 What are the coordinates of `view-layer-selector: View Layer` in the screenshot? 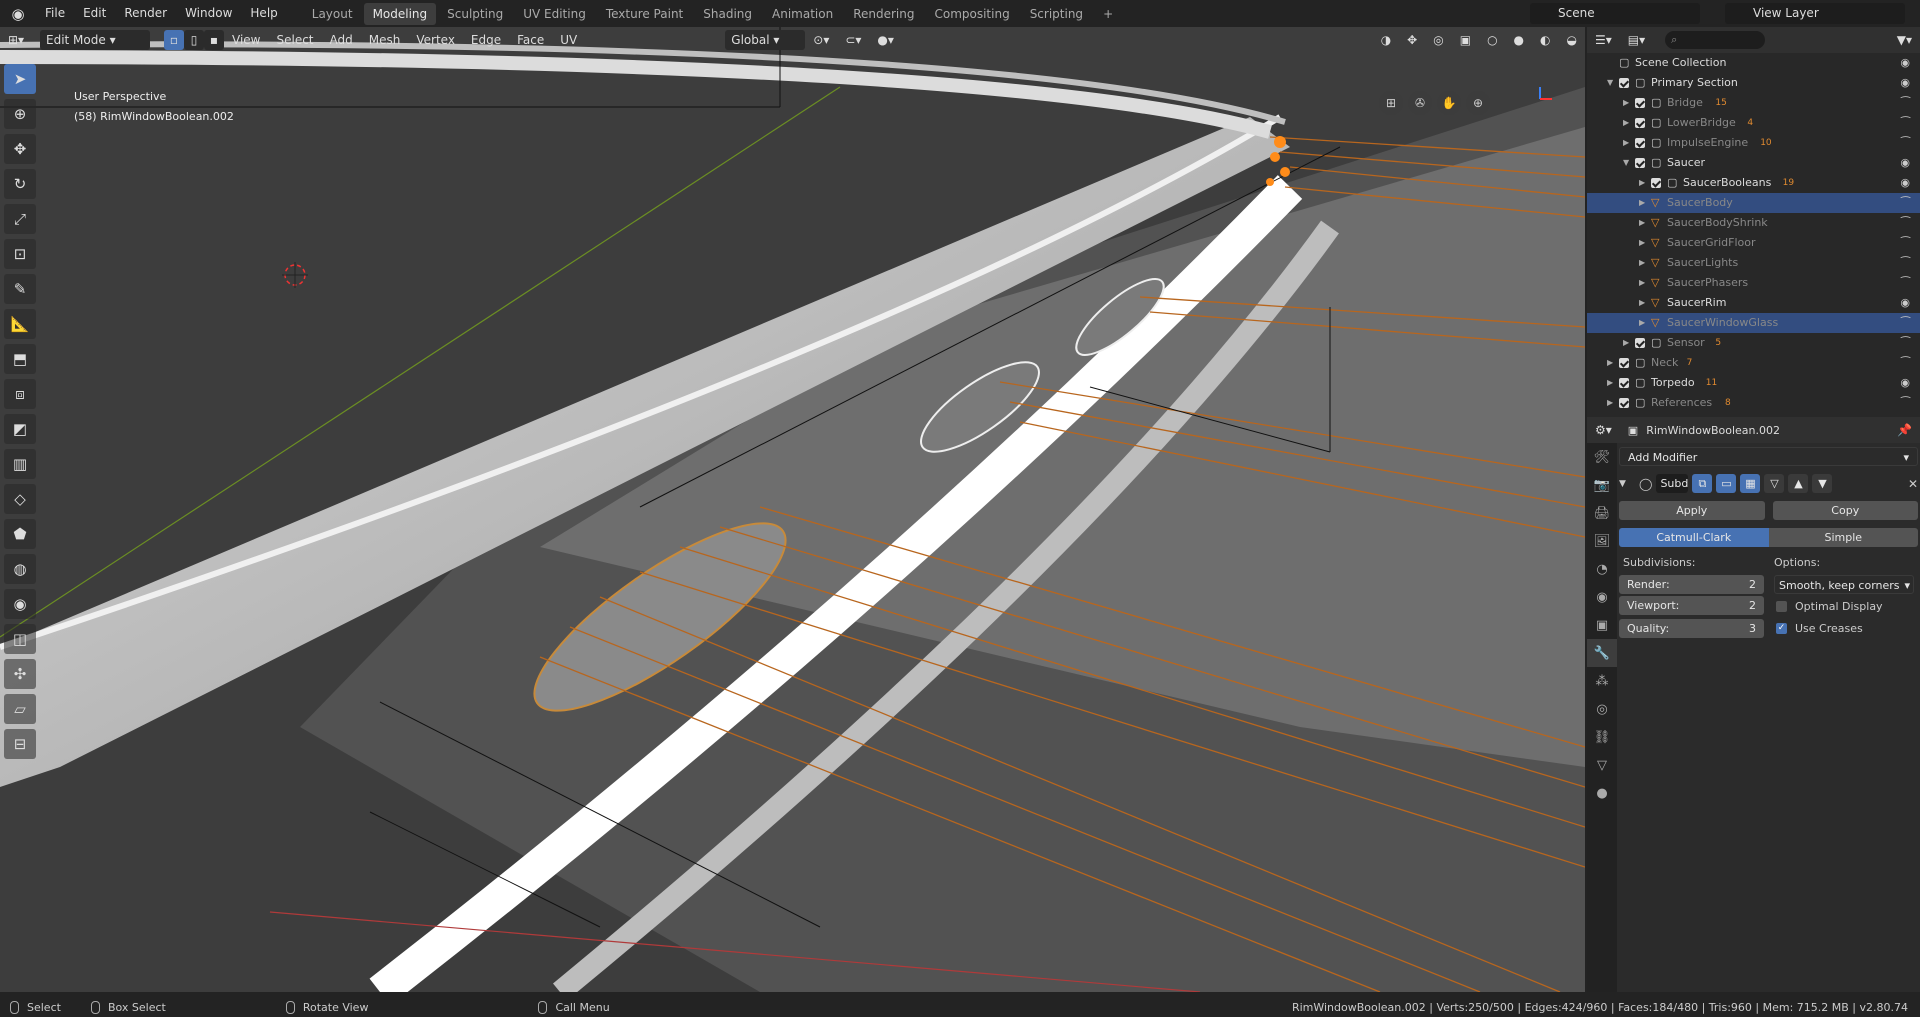 It's located at (1815, 13).